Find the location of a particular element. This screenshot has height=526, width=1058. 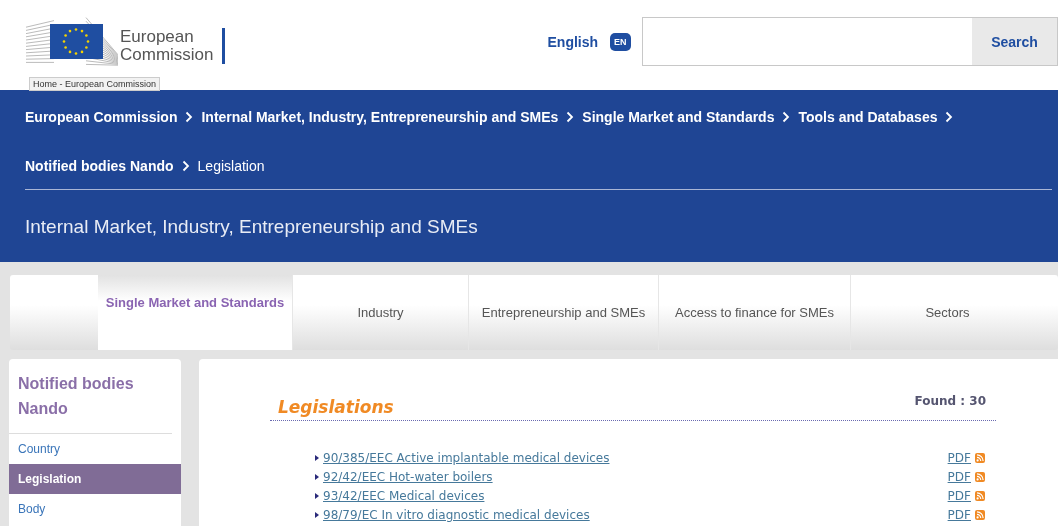

search-field: Search is located at coordinates (849, 41).